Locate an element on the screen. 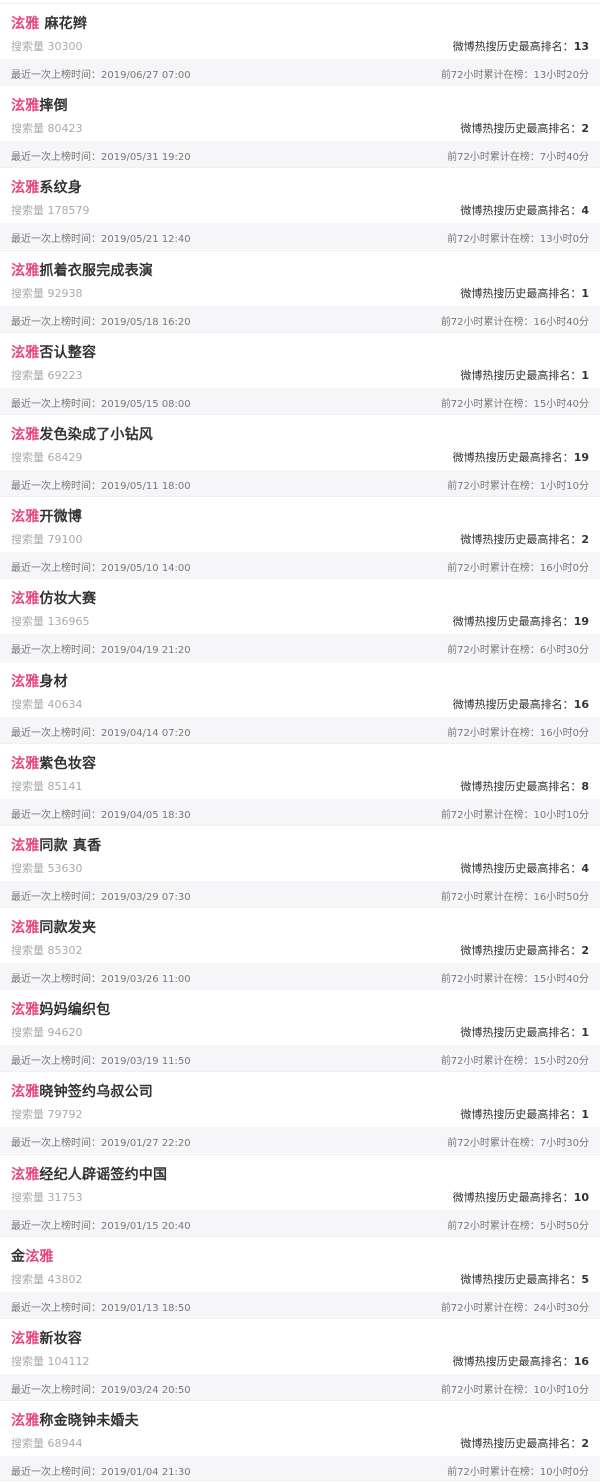  highest-rank: 微博热搜历史最高排名：1 is located at coordinates (524, 1114).